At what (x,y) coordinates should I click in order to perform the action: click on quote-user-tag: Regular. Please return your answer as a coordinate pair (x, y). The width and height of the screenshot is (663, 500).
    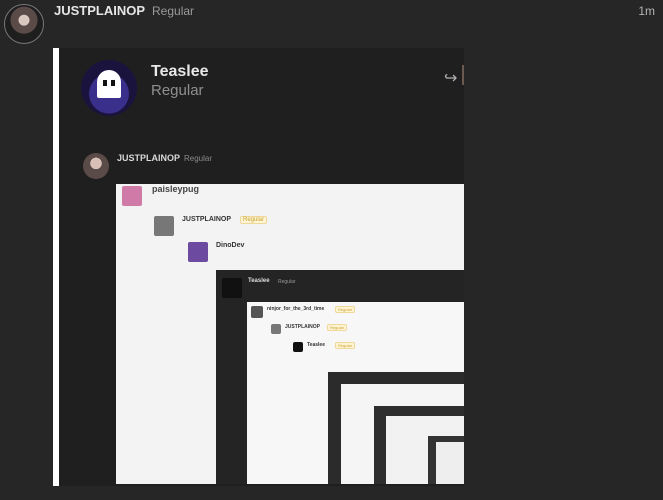
    Looking at the image, I should click on (177, 90).